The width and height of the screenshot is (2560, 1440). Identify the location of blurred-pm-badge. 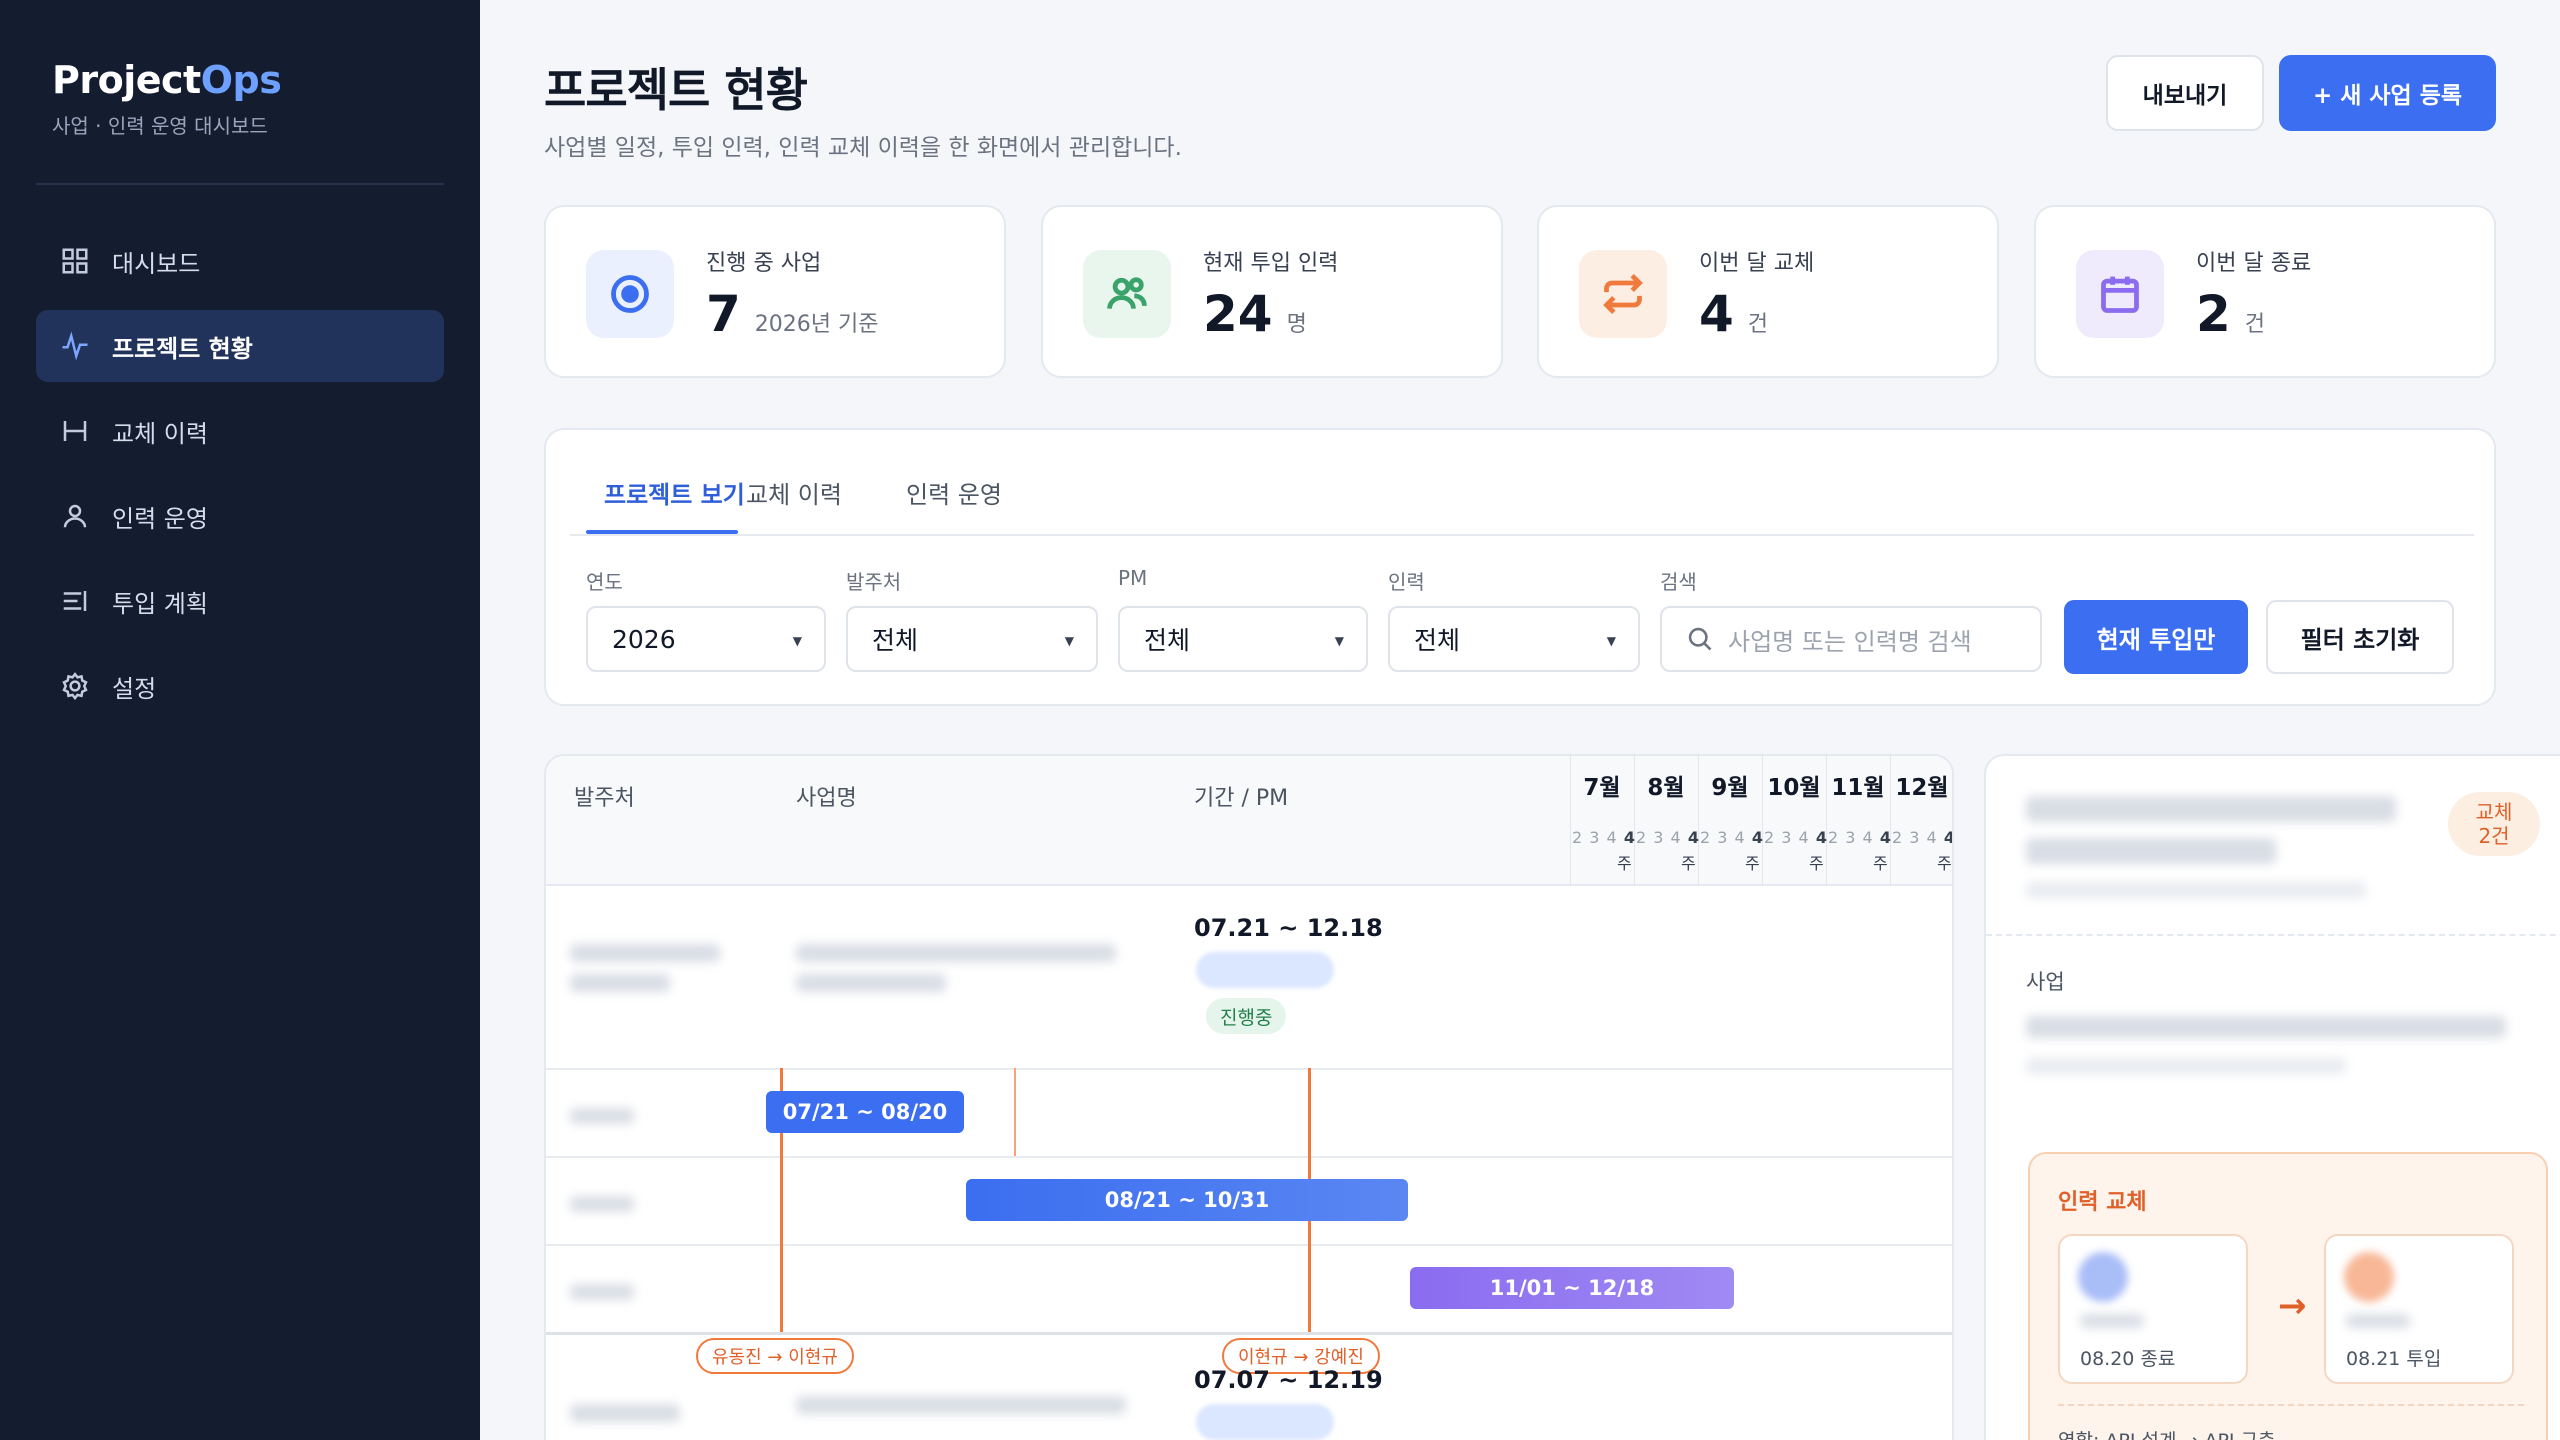
(1265, 970).